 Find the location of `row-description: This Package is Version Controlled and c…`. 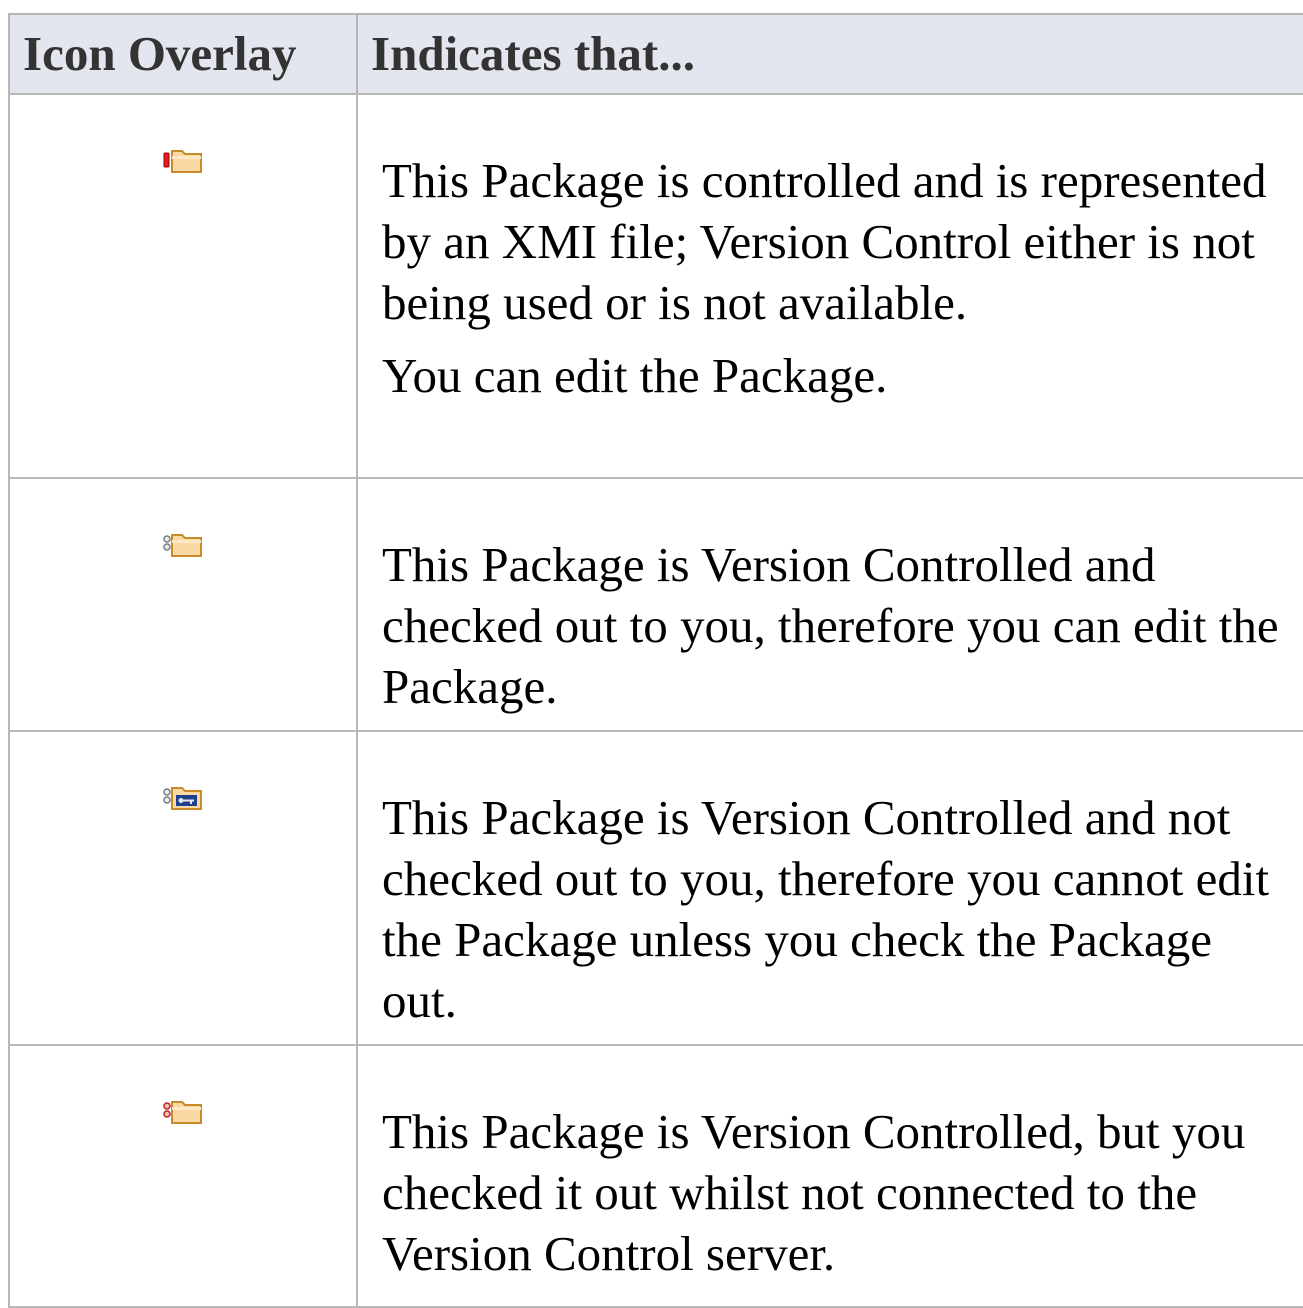

row-description: This Package is Version Controlled and c… is located at coordinates (830, 625).